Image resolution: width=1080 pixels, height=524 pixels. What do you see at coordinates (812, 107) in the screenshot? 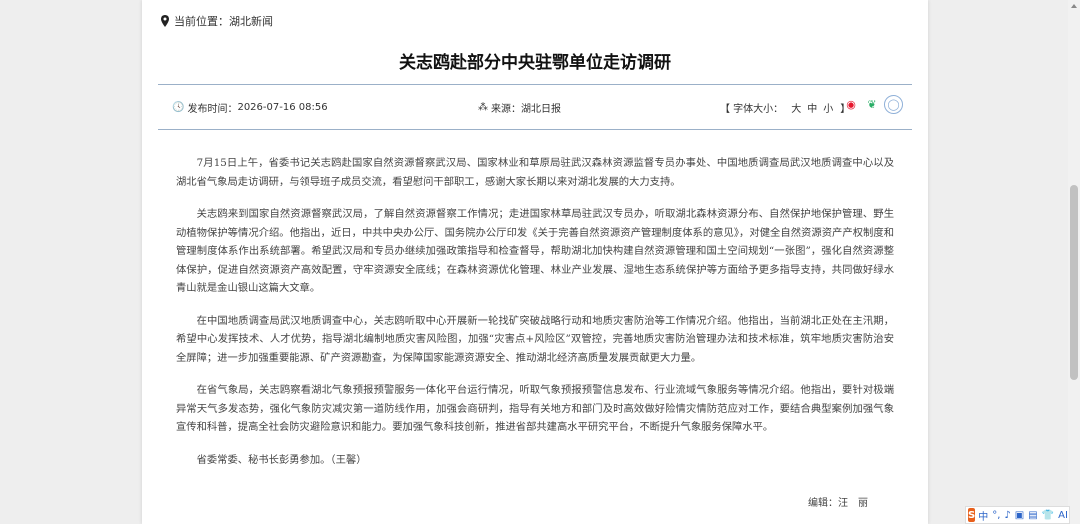
I see `font-size-medium: 中` at bounding box center [812, 107].